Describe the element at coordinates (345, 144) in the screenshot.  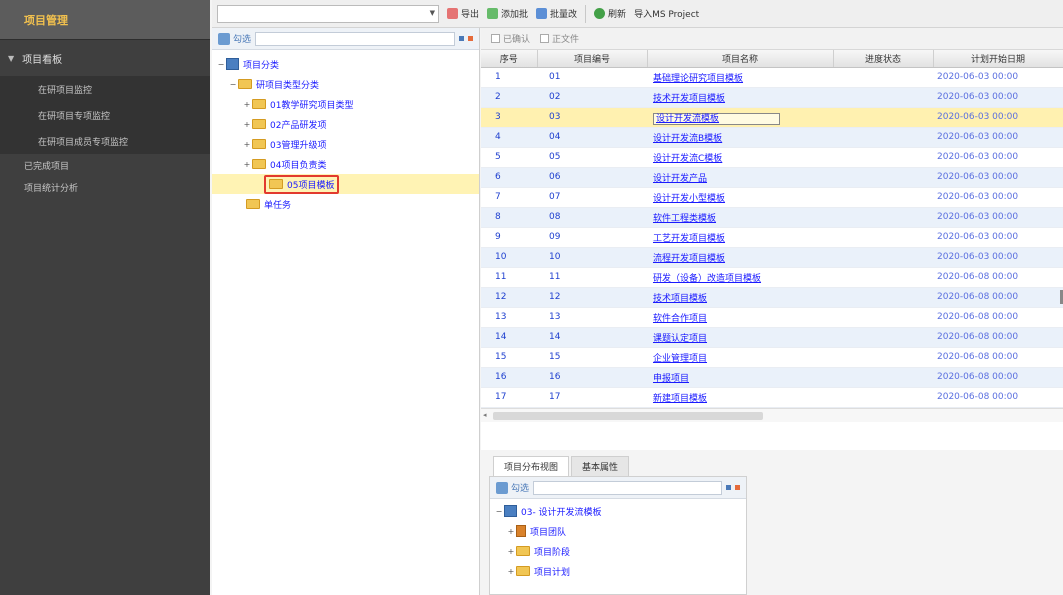
I see `tree-node-management: + 03管理升级项` at that location.